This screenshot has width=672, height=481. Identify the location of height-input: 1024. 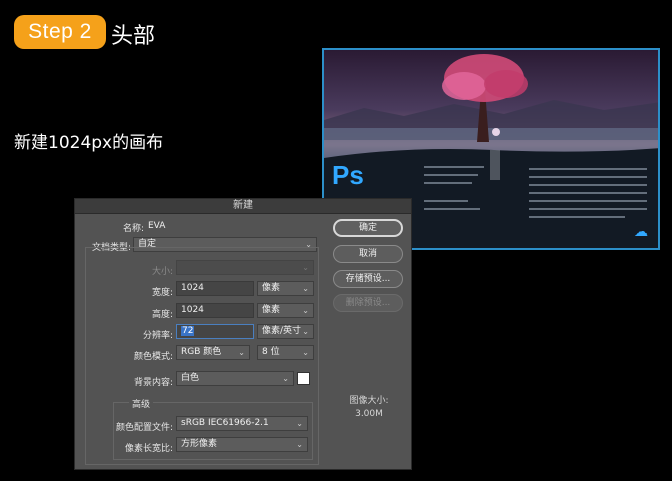
(215, 310).